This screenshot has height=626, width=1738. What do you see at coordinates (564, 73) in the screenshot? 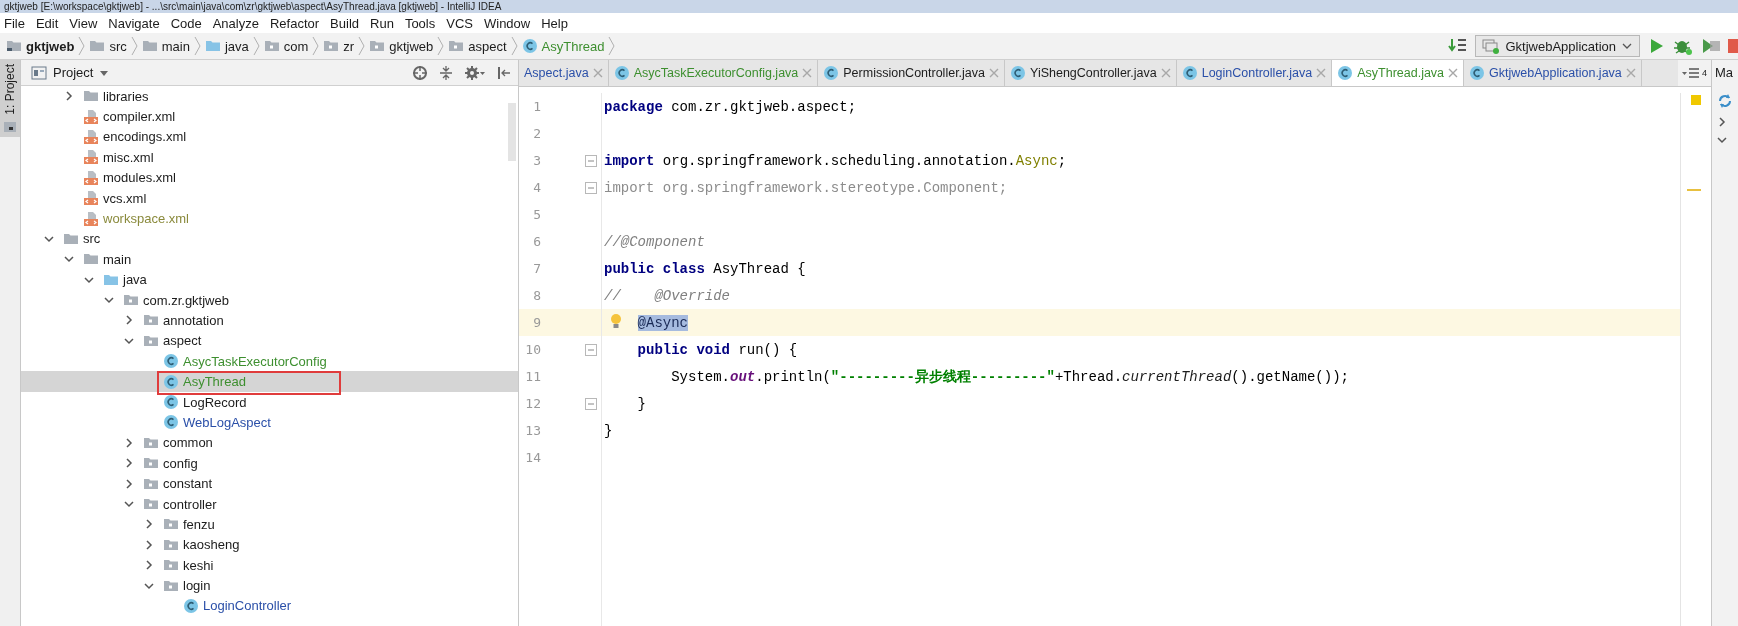
I see `editor-tab: Aspect.java` at bounding box center [564, 73].